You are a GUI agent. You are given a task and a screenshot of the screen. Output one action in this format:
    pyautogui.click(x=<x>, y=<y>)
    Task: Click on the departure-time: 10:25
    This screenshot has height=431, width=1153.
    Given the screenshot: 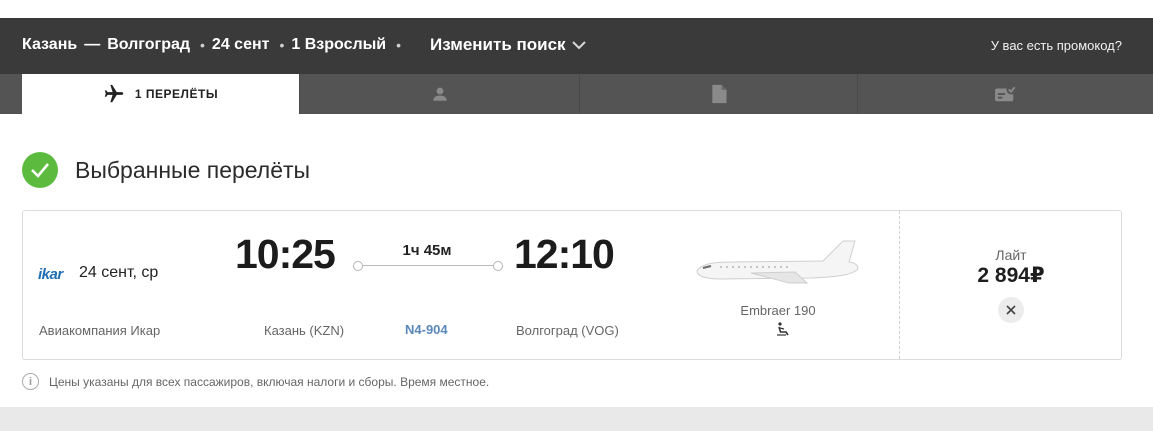 What is the action you would take?
    pyautogui.click(x=285, y=254)
    